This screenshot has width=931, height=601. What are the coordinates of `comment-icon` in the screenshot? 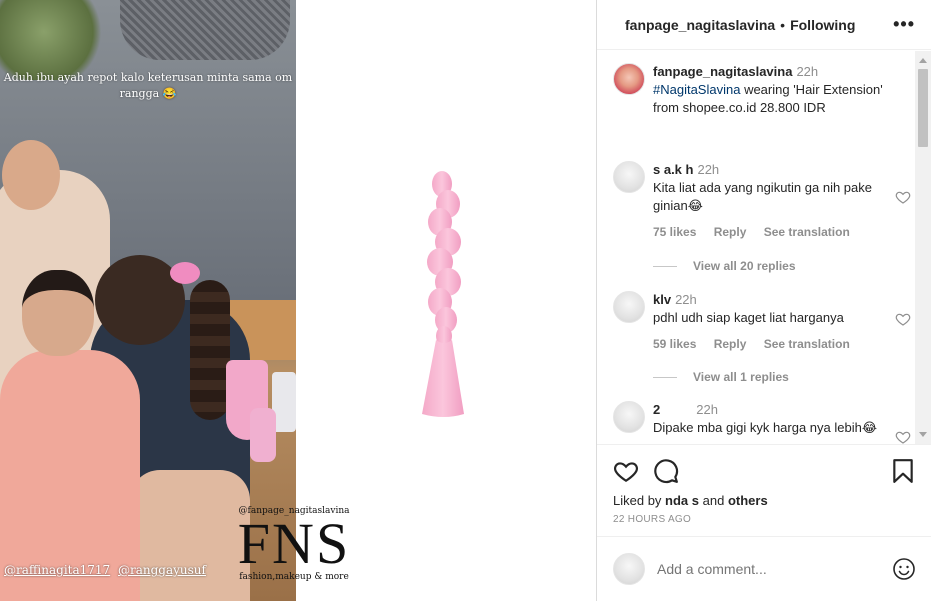 It's located at (666, 471).